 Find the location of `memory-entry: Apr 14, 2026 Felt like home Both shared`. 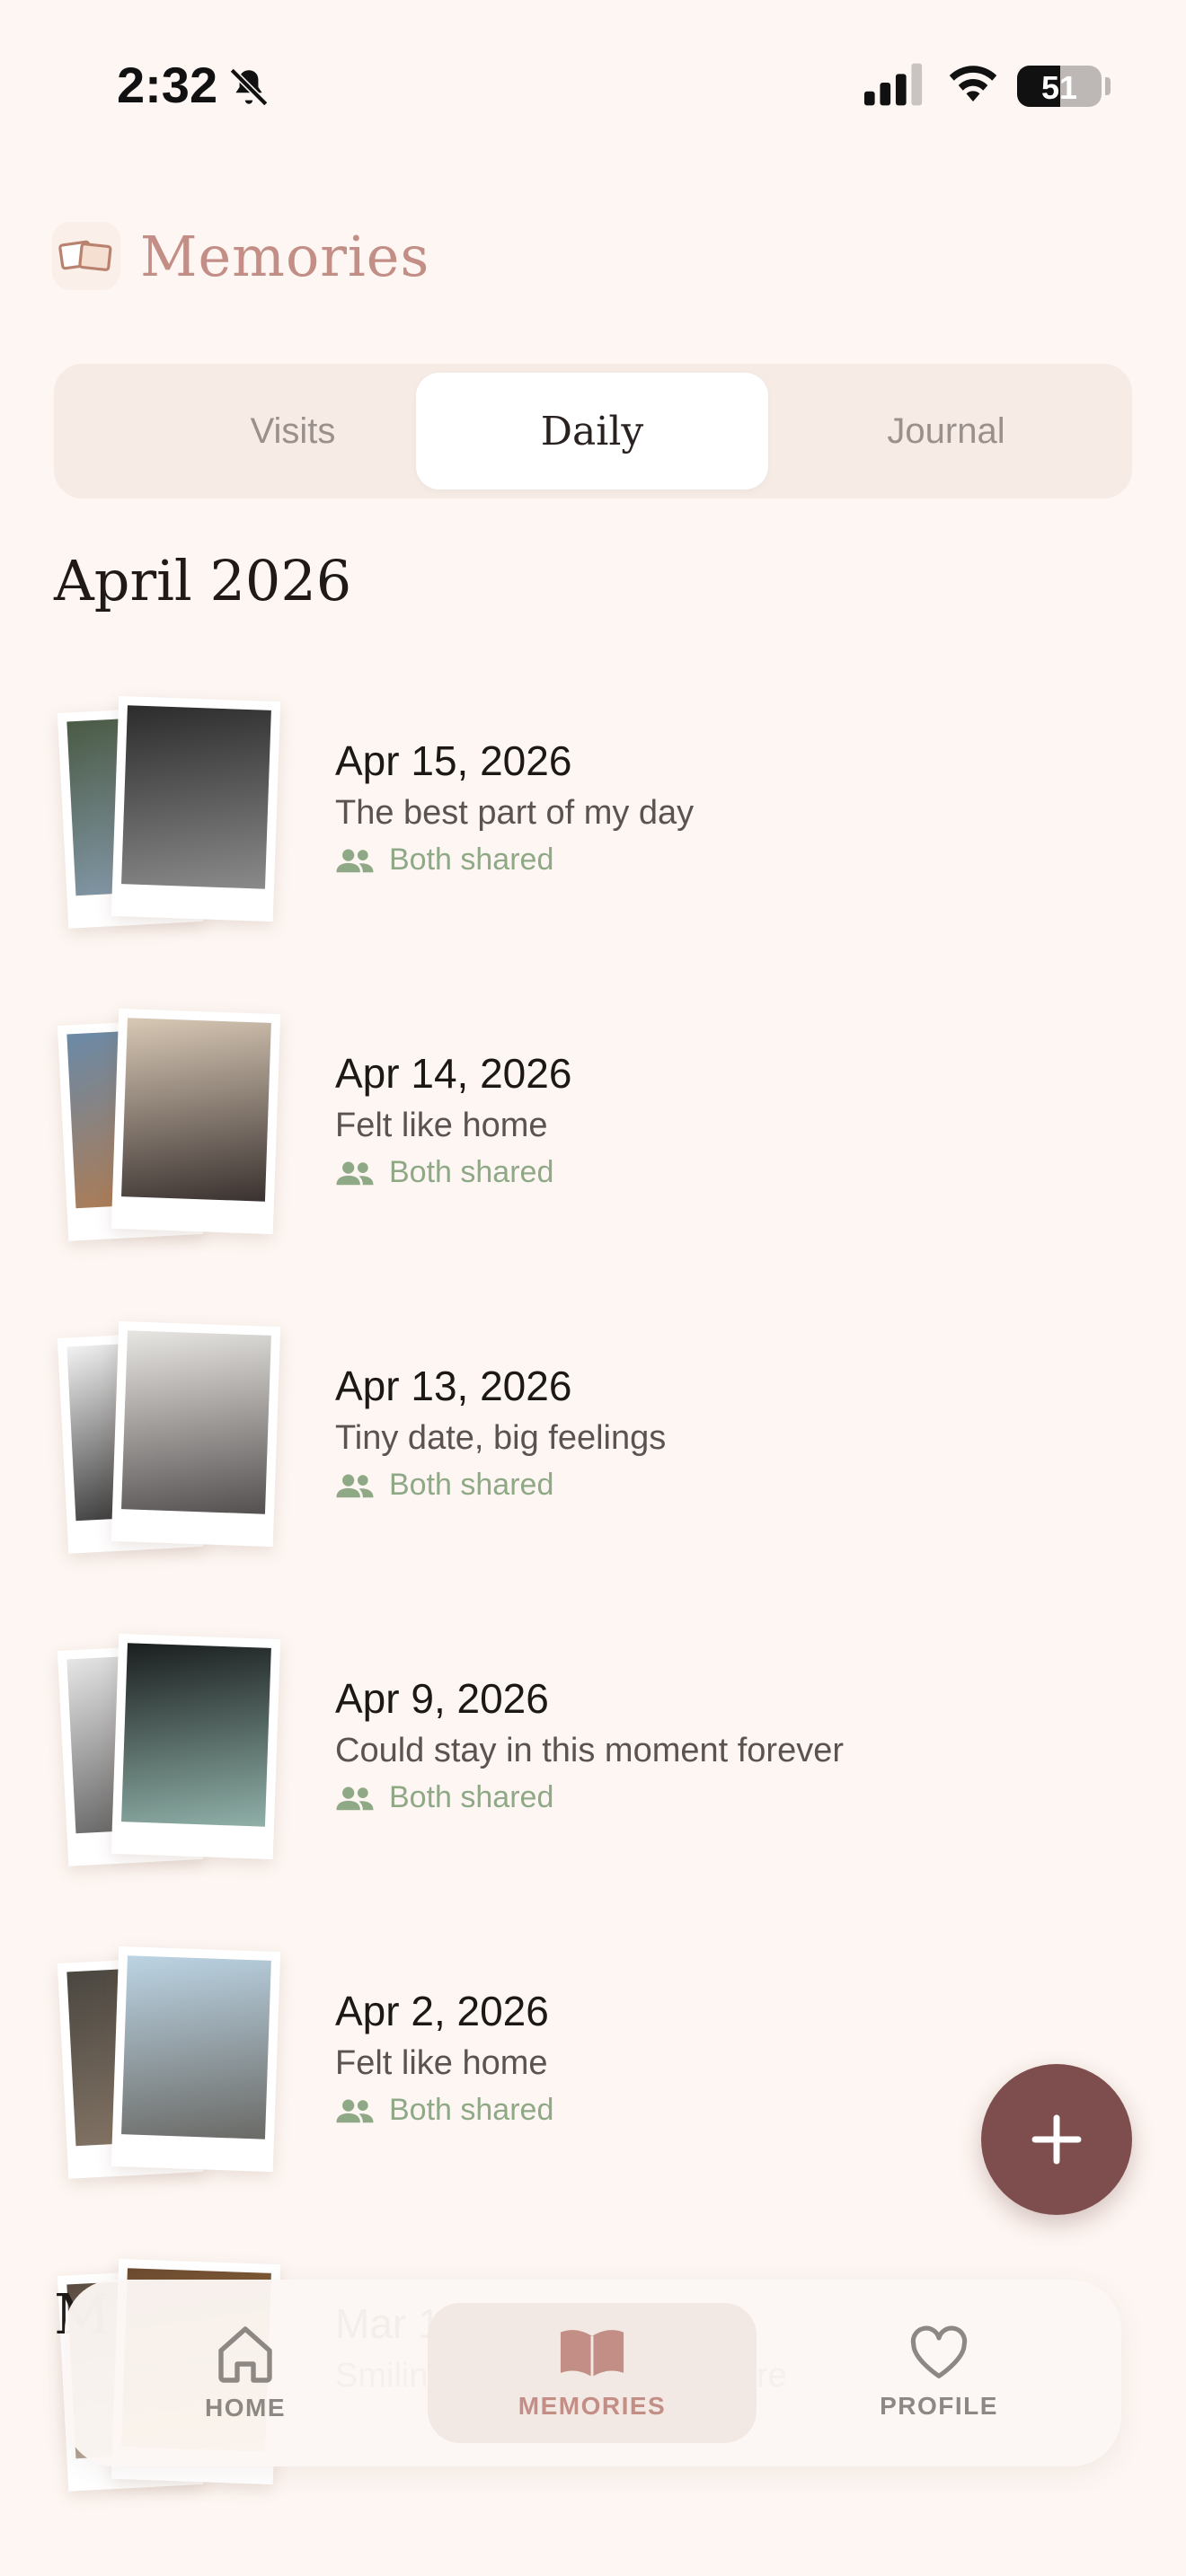

memory-entry: Apr 14, 2026 Felt like home Both shared is located at coordinates (593, 1131).